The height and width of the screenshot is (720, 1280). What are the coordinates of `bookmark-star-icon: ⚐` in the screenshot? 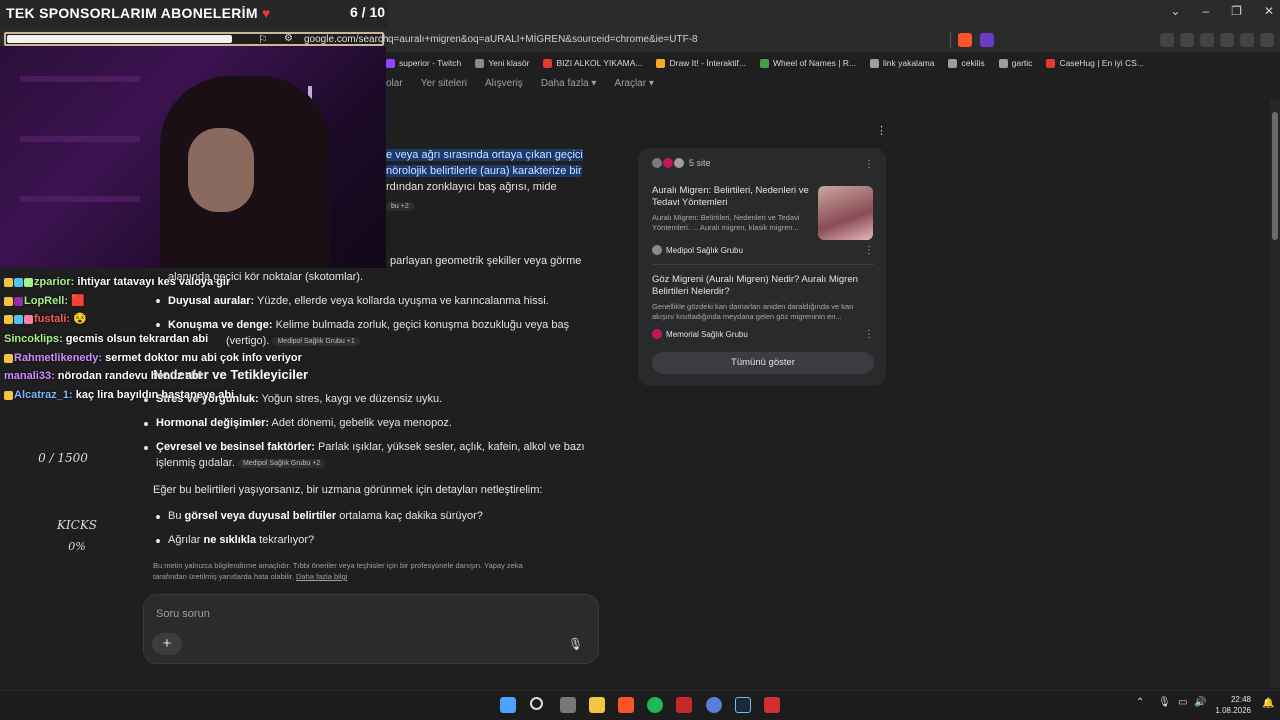 It's located at (263, 39).